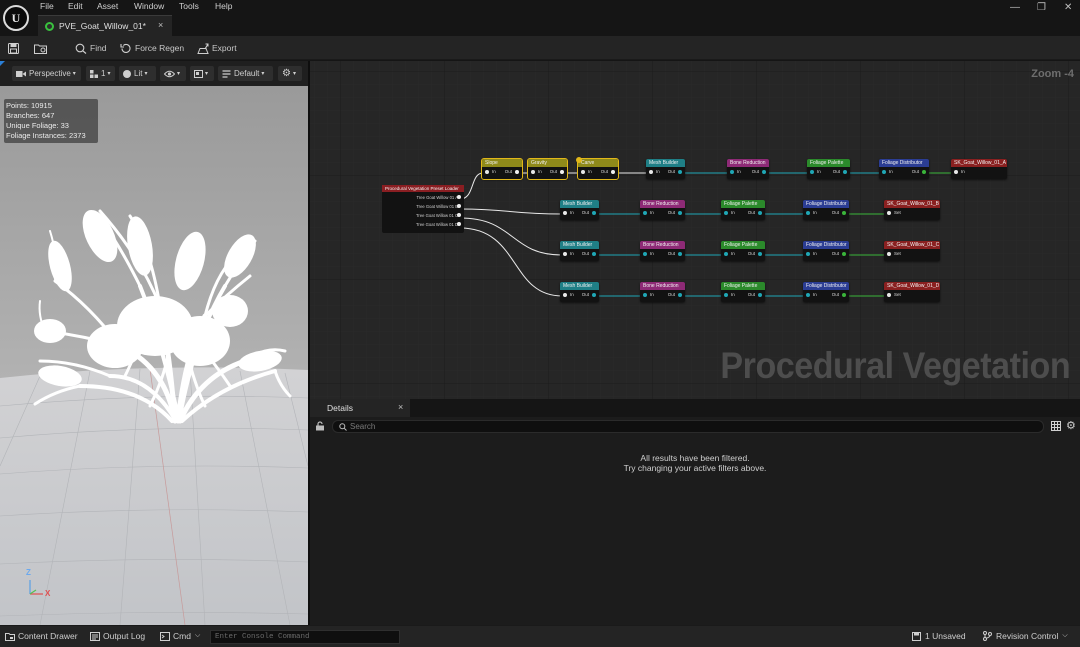  I want to click on node-mesh-builder-b: Mesh Builder In Out, so click(579, 210).